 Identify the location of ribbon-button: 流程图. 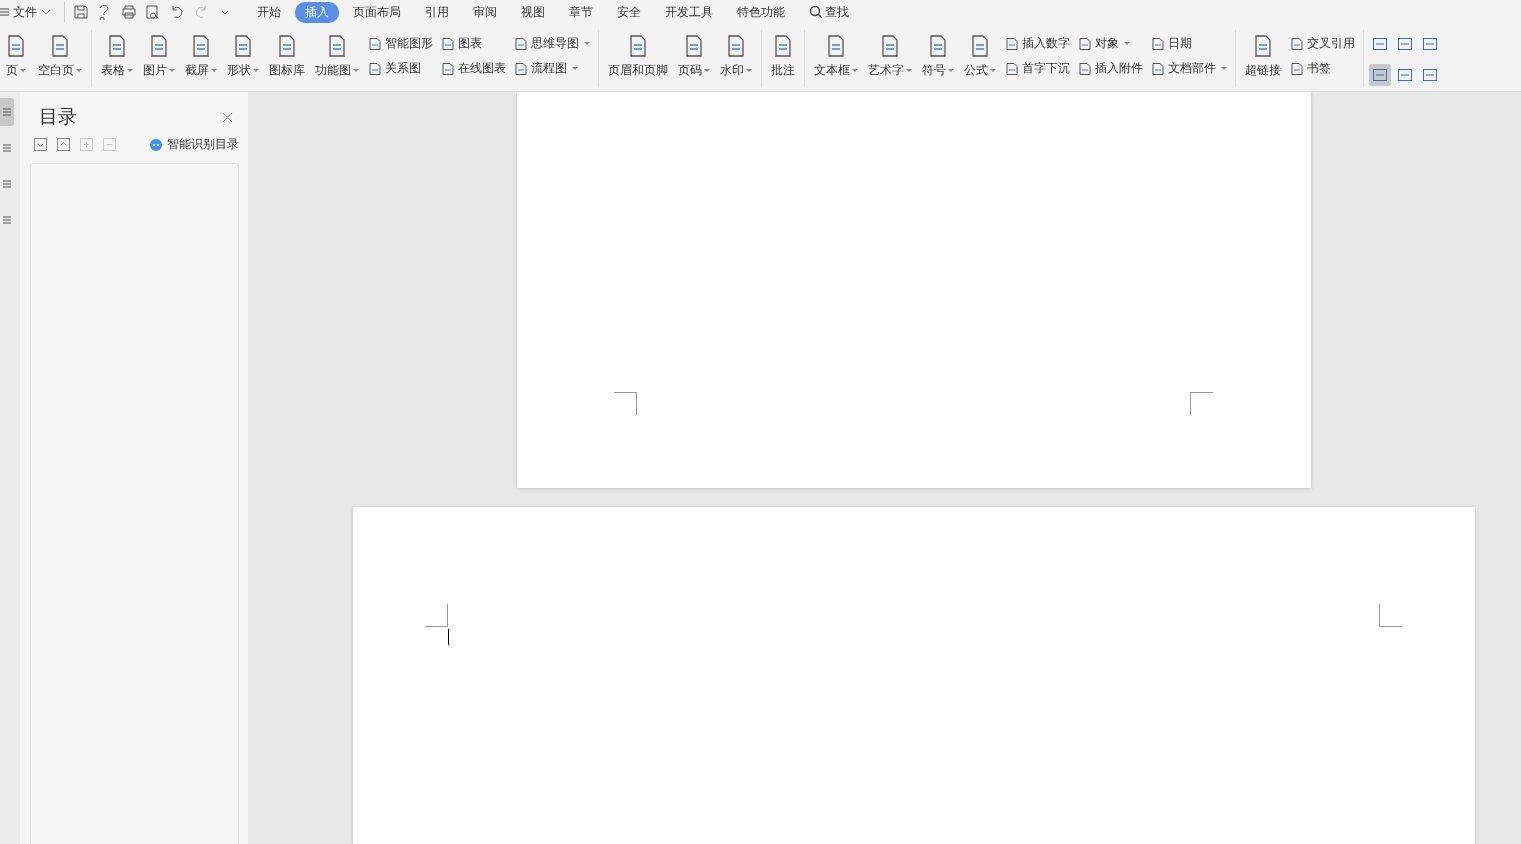
(552, 68).